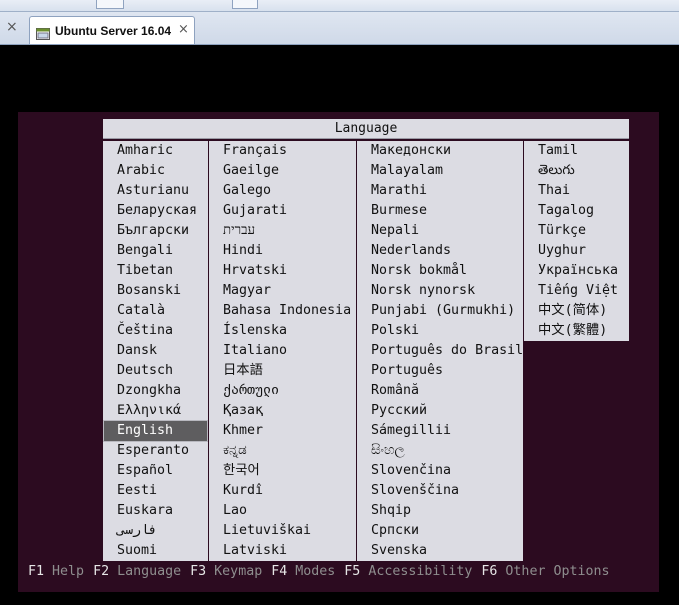 The image size is (679, 605). Describe the element at coordinates (155, 531) in the screenshot. I see `language-option: فارسی` at that location.